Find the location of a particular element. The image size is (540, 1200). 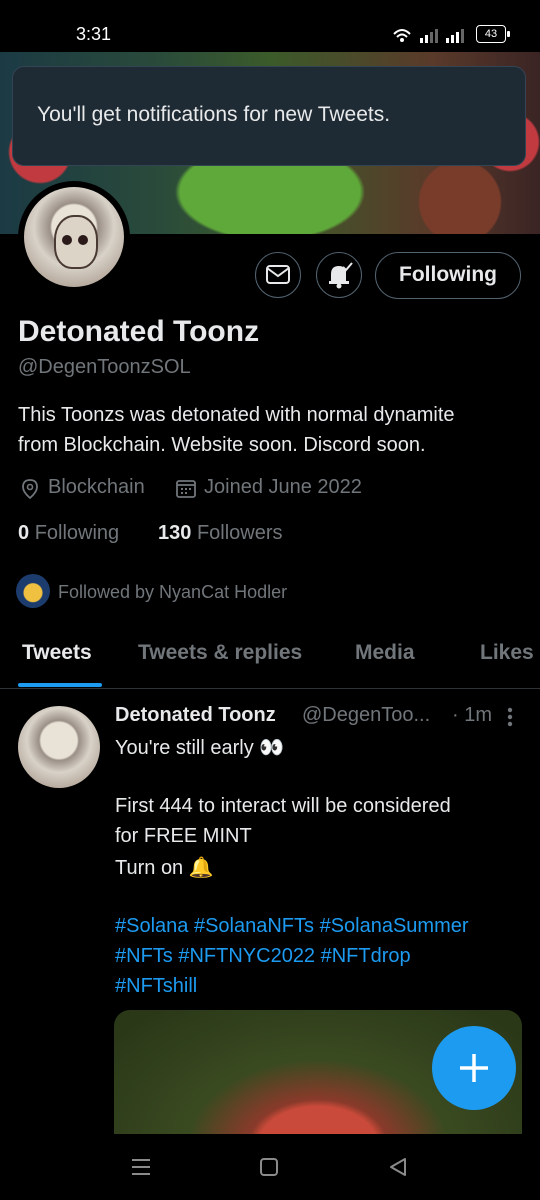

recent-apps-icon is located at coordinates (141, 1167).